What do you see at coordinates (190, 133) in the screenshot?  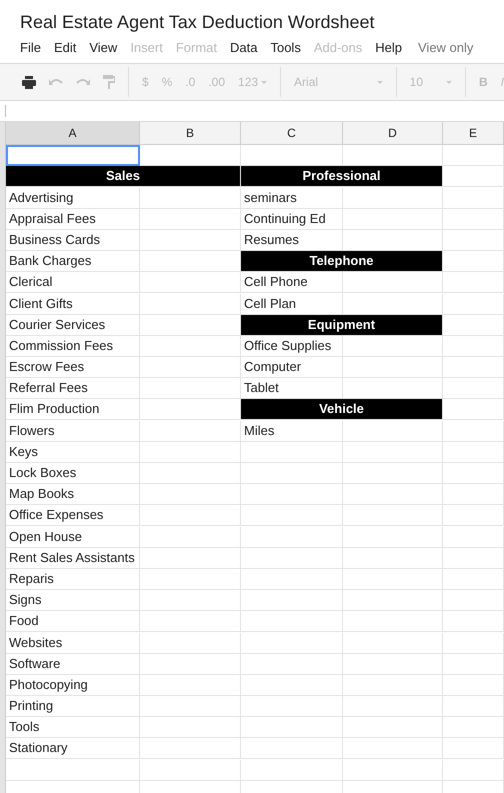 I see `column-header: B` at bounding box center [190, 133].